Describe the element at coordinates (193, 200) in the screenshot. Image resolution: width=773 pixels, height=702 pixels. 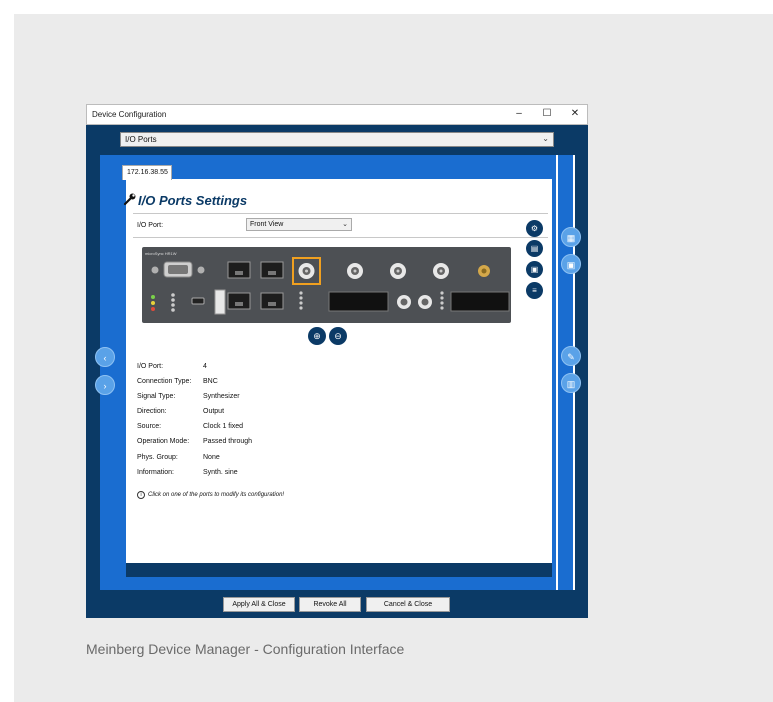
I see `page-title: I/O Ports Settings` at that location.